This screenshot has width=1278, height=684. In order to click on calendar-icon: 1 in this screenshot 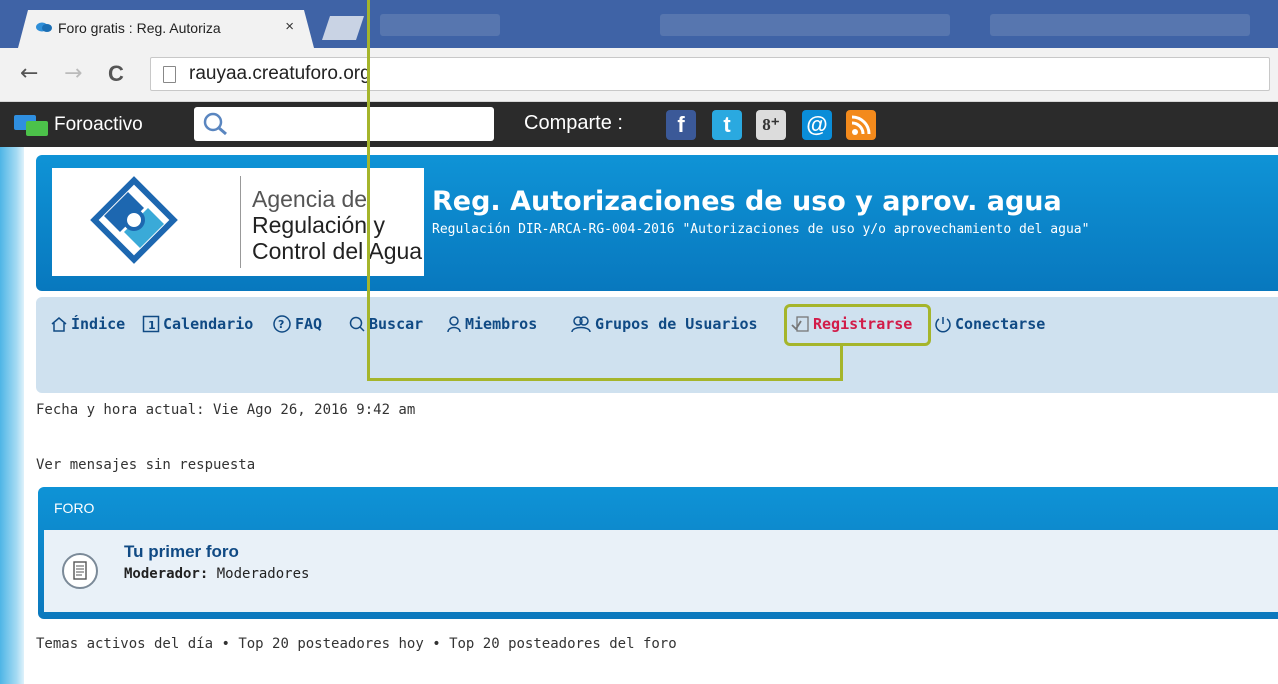, I will do `click(151, 324)`.